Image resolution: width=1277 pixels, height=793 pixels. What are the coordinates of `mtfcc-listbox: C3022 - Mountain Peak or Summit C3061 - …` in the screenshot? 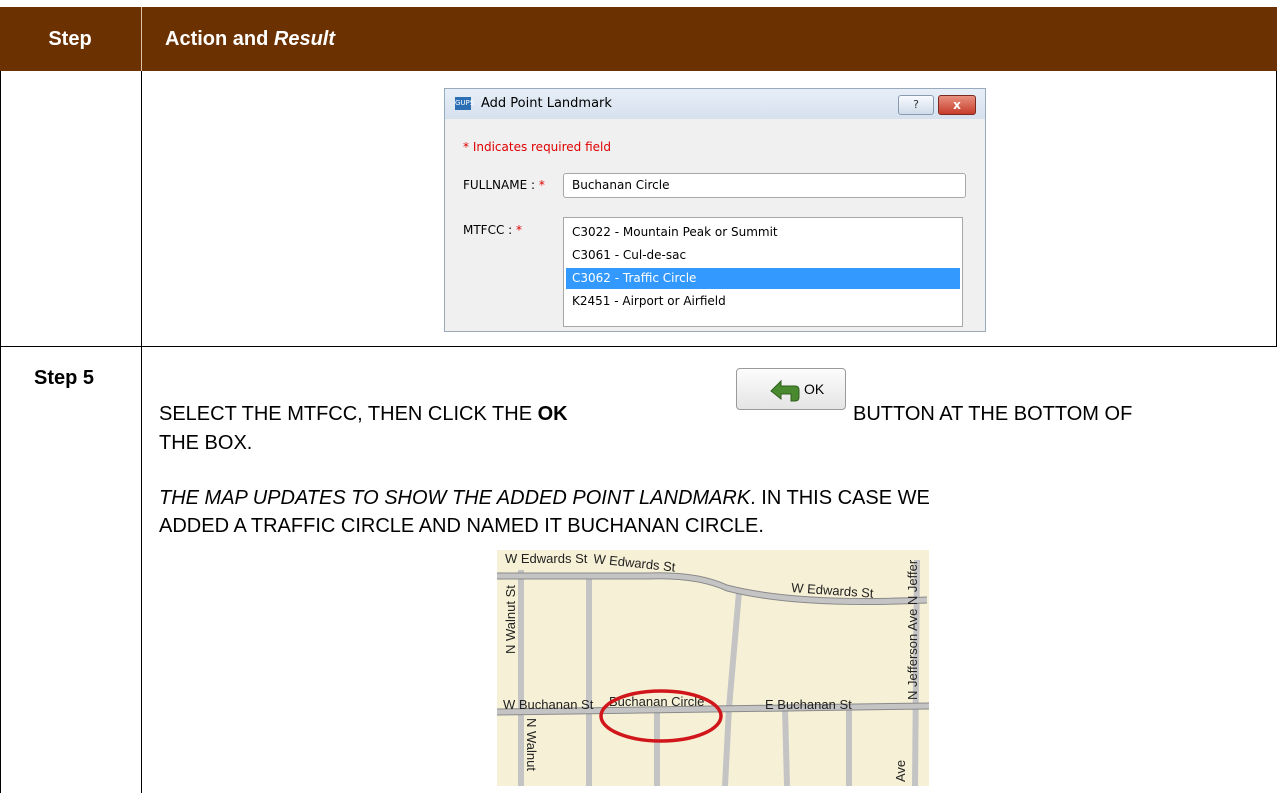 It's located at (763, 272).